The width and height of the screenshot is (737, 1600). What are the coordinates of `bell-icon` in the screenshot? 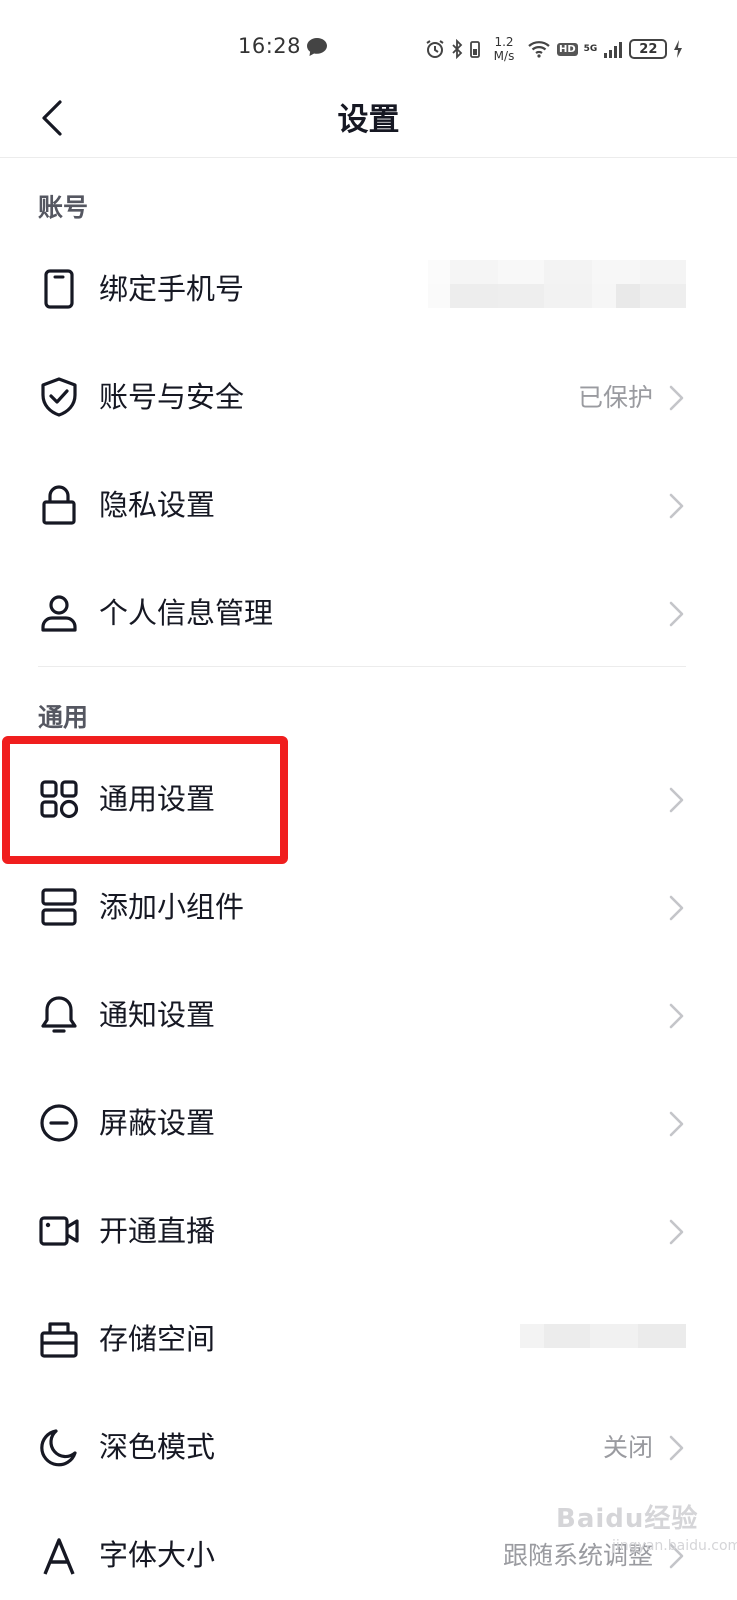 It's located at (59, 1014).